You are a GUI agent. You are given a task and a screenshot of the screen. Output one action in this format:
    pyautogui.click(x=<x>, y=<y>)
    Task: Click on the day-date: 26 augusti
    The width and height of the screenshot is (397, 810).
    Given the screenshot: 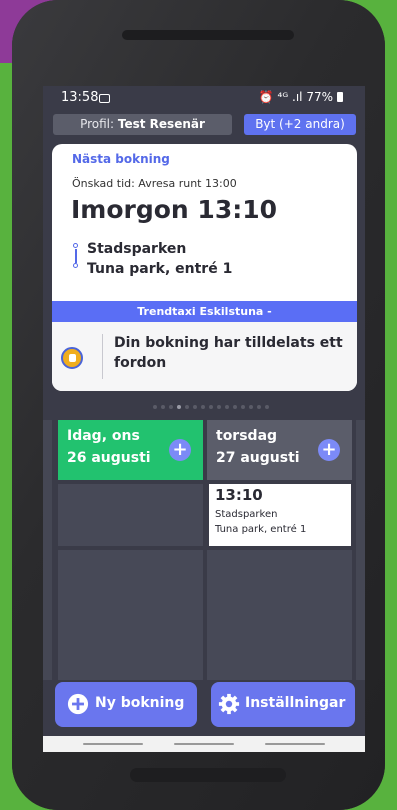 What is the action you would take?
    pyautogui.click(x=109, y=458)
    